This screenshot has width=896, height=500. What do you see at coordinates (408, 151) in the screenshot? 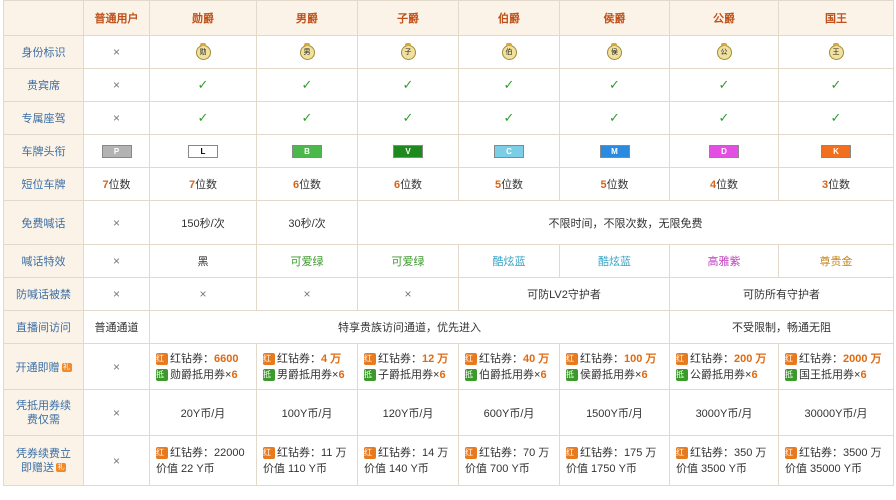
I see `plate-v: V` at bounding box center [408, 151].